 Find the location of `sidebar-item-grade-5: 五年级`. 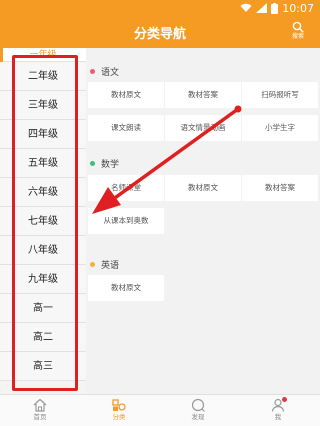

sidebar-item-grade-5: 五年级 is located at coordinates (43, 163).